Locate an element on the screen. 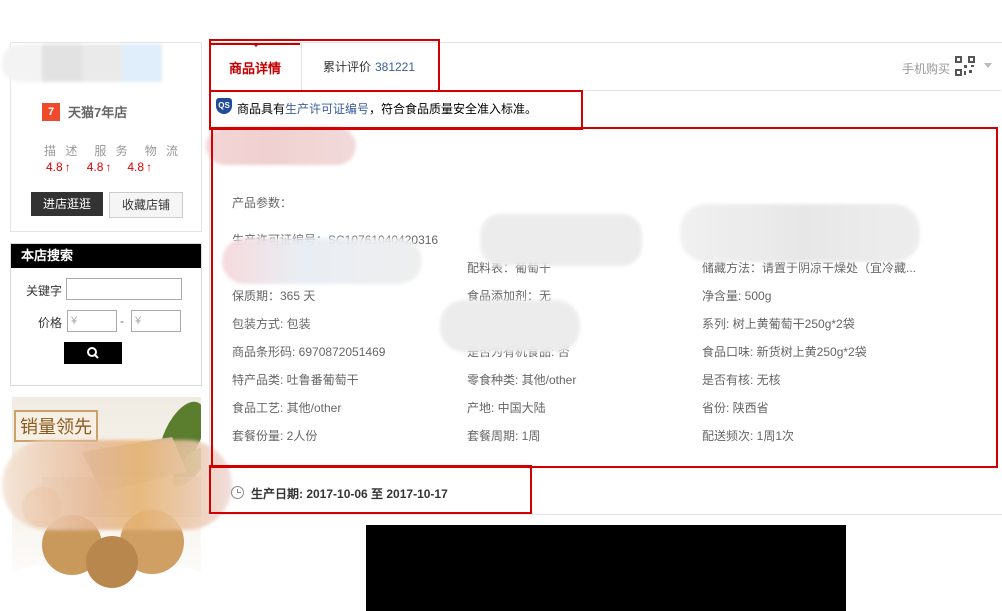 This screenshot has width=1002, height=611. dsr-score-logistics: 4.8 is located at coordinates (139, 167).